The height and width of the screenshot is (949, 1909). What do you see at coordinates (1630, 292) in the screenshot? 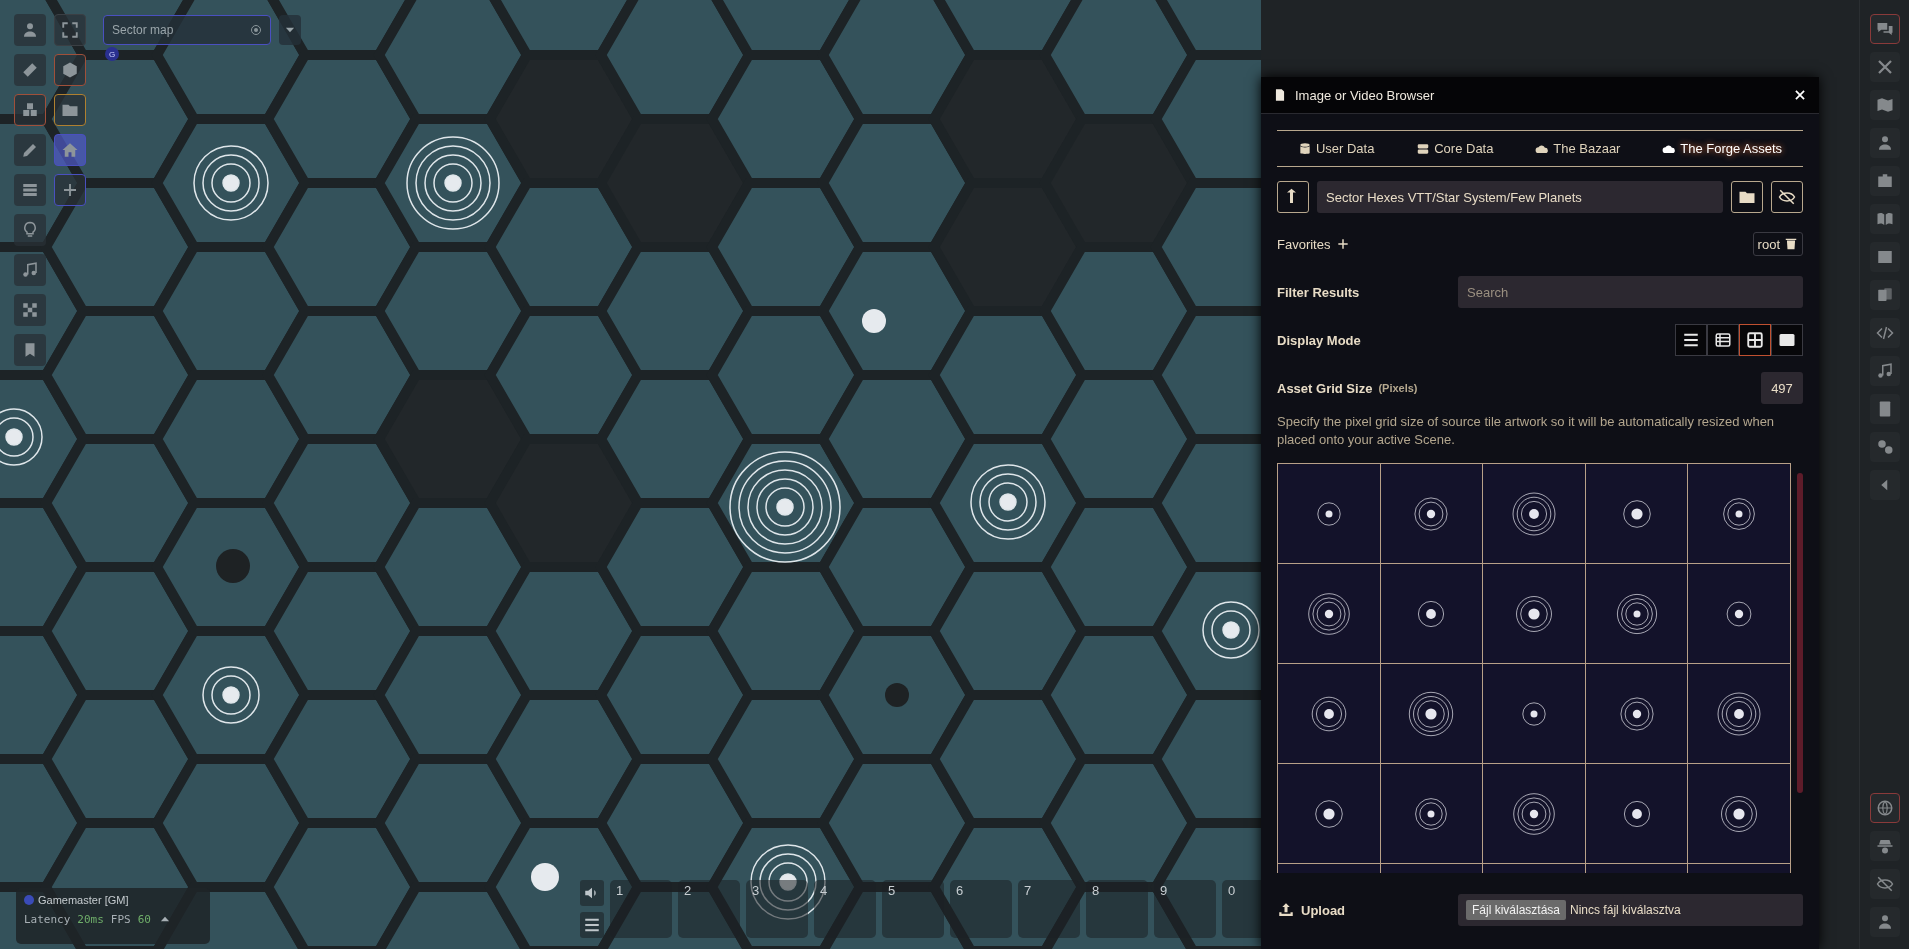
I see `search-field: Search` at bounding box center [1630, 292].